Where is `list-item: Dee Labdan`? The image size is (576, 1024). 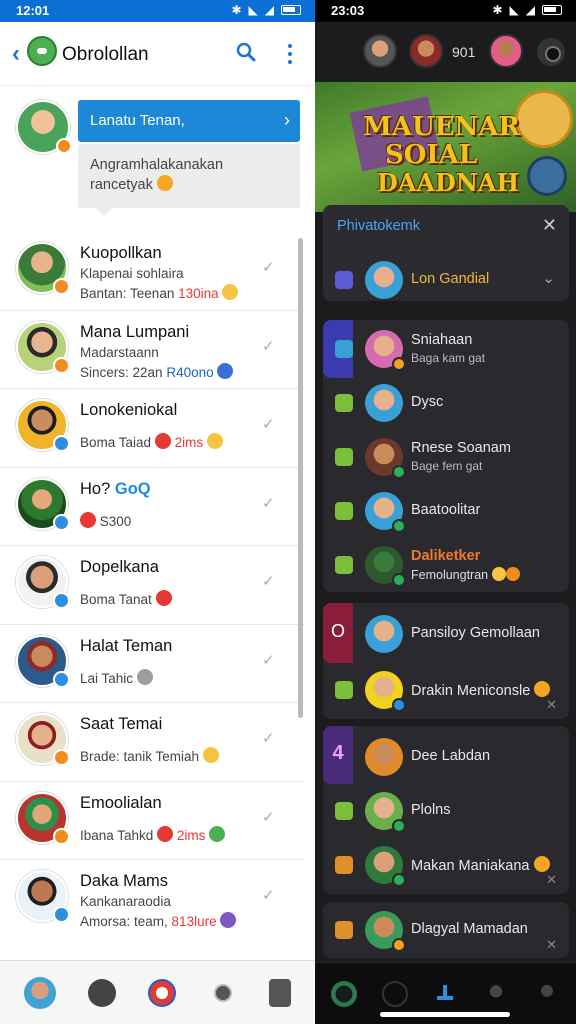
list-item: Dee Labdan is located at coordinates (446, 757).